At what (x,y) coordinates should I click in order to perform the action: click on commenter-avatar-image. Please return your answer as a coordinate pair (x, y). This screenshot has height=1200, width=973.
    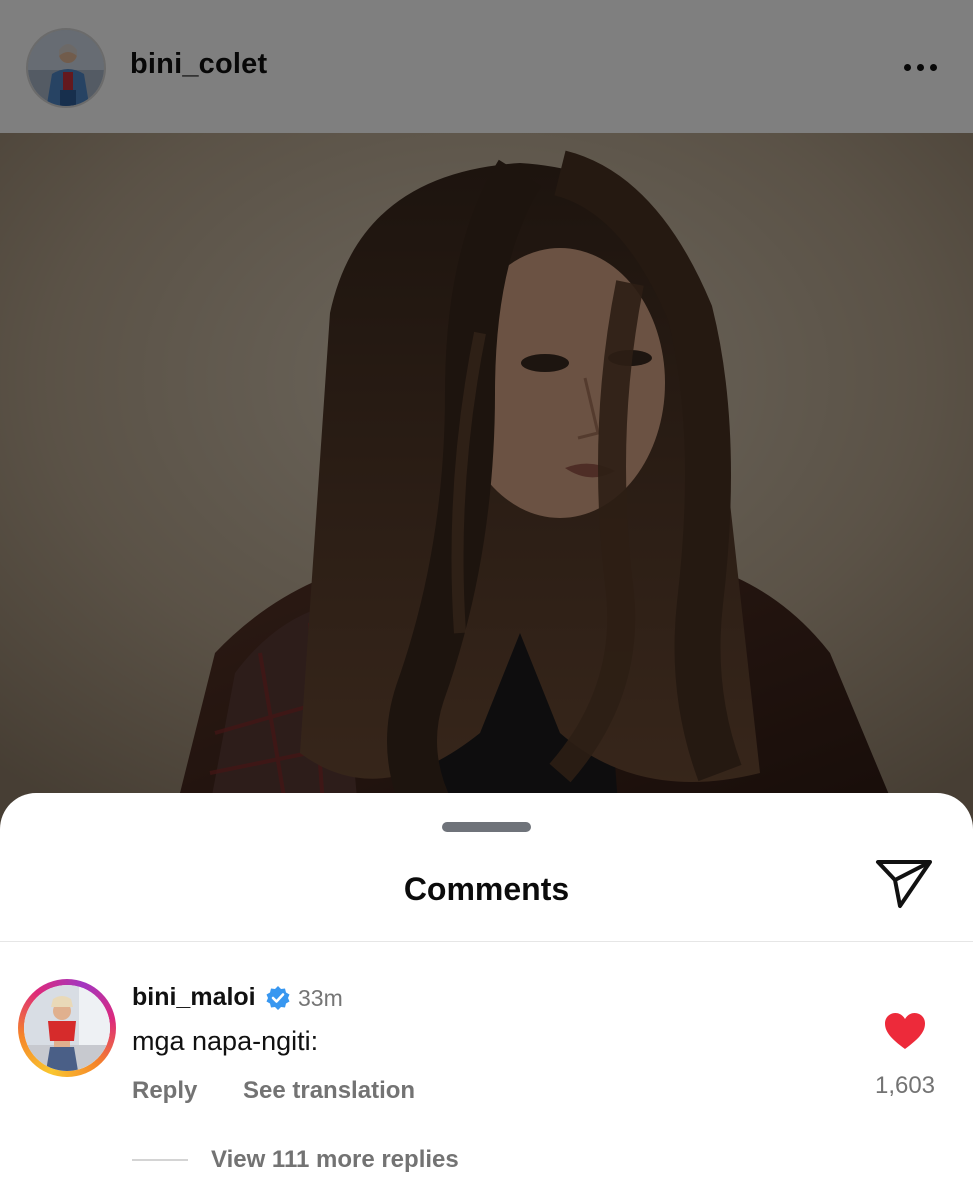
    Looking at the image, I should click on (67, 1028).